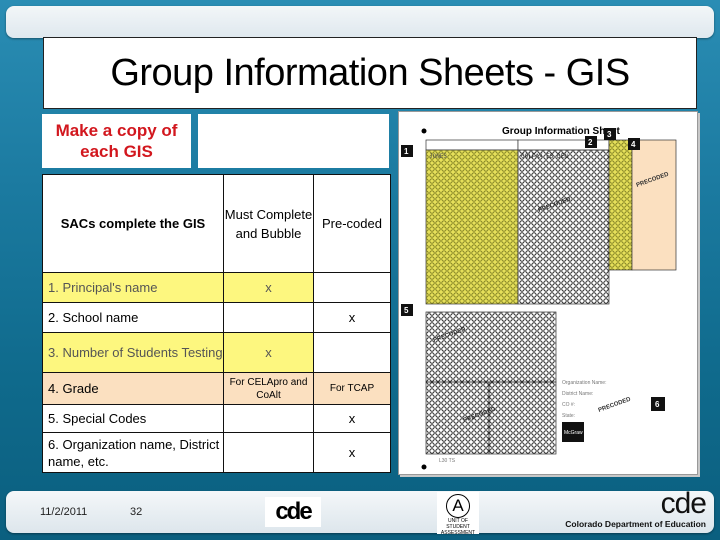  I want to click on svg-text: 2, so click(590, 142).